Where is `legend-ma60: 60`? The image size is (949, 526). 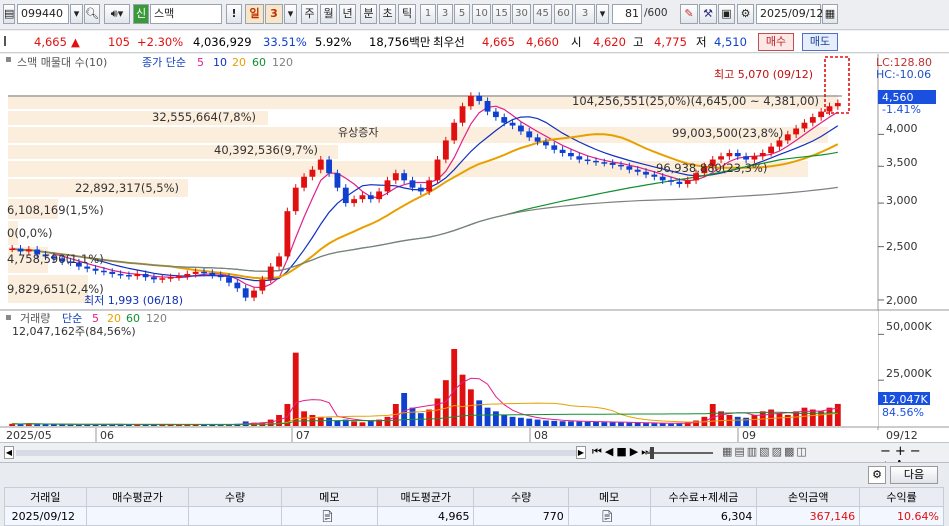
legend-ma60: 60 is located at coordinates (259, 62).